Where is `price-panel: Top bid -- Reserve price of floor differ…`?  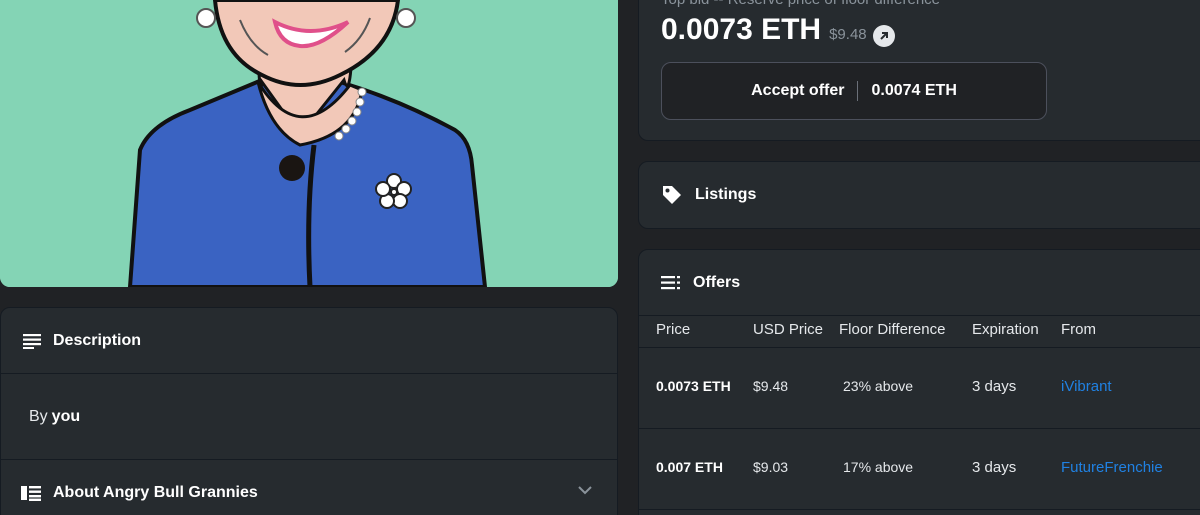
price-panel: Top bid -- Reserve price of floor differ… is located at coordinates (919, 70).